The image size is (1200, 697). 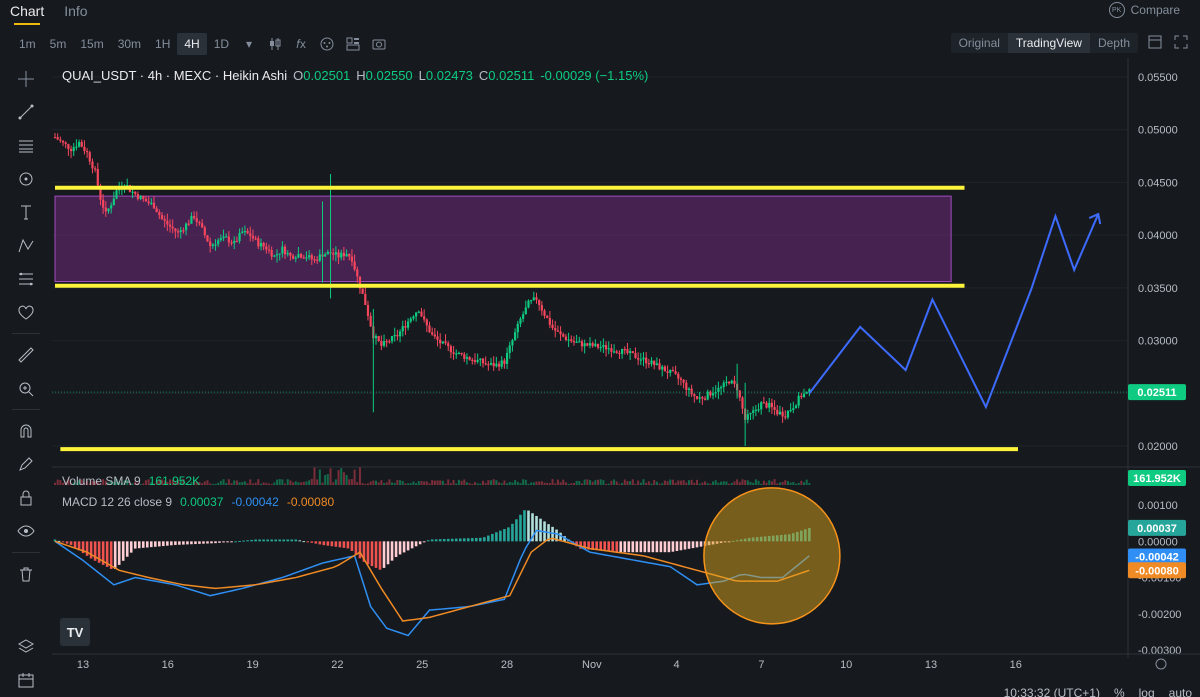 What do you see at coordinates (249, 44) in the screenshot?
I see `chevron-down-icon: ▾` at bounding box center [249, 44].